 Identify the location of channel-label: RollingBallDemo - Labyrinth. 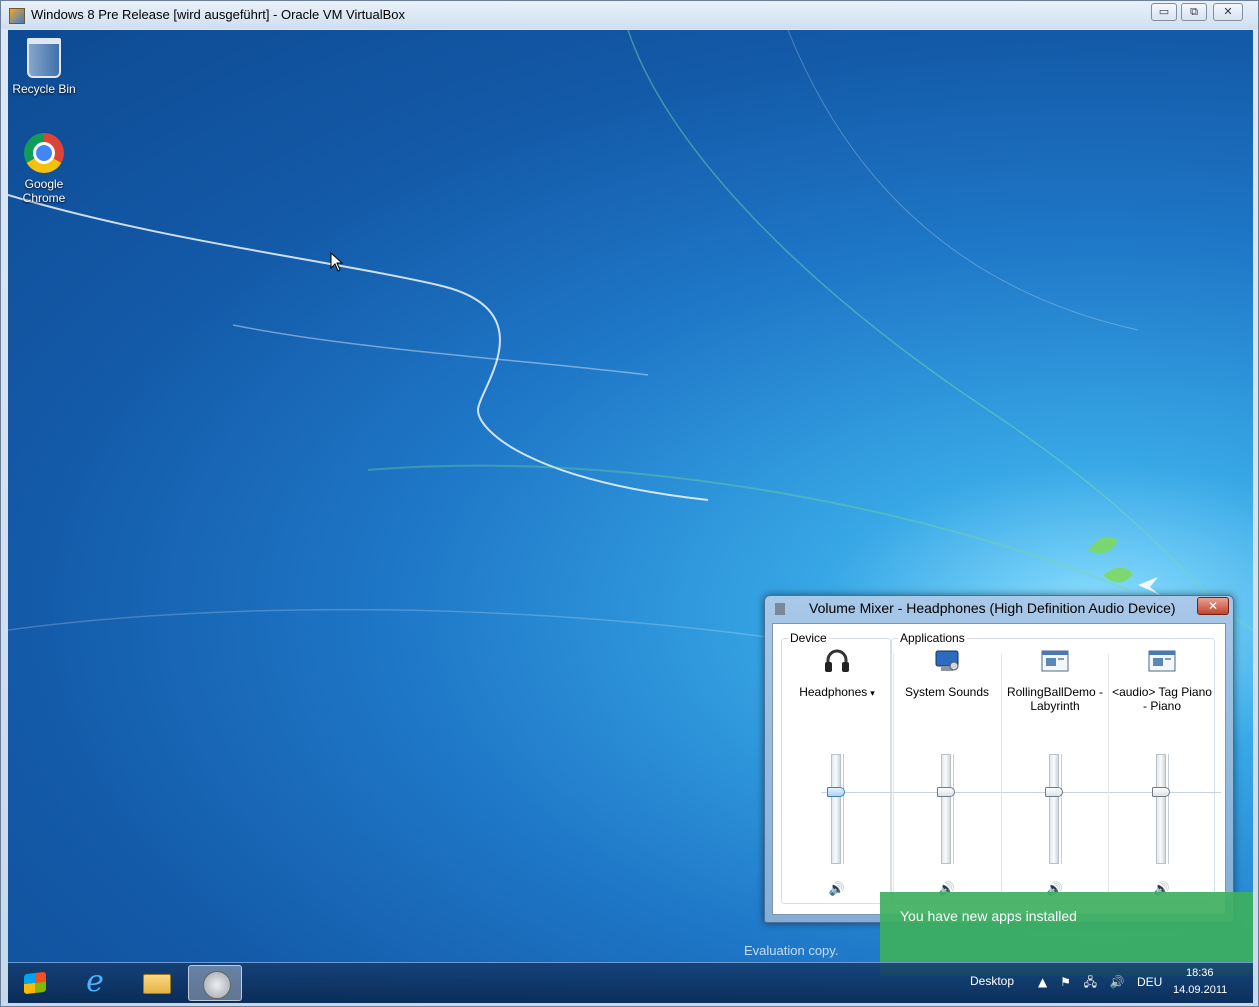
(1055, 699).